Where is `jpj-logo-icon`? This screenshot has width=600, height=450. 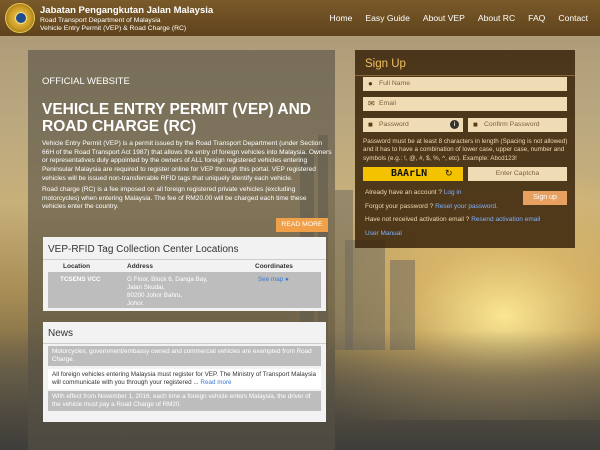
jpj-logo-icon is located at coordinates (20, 18).